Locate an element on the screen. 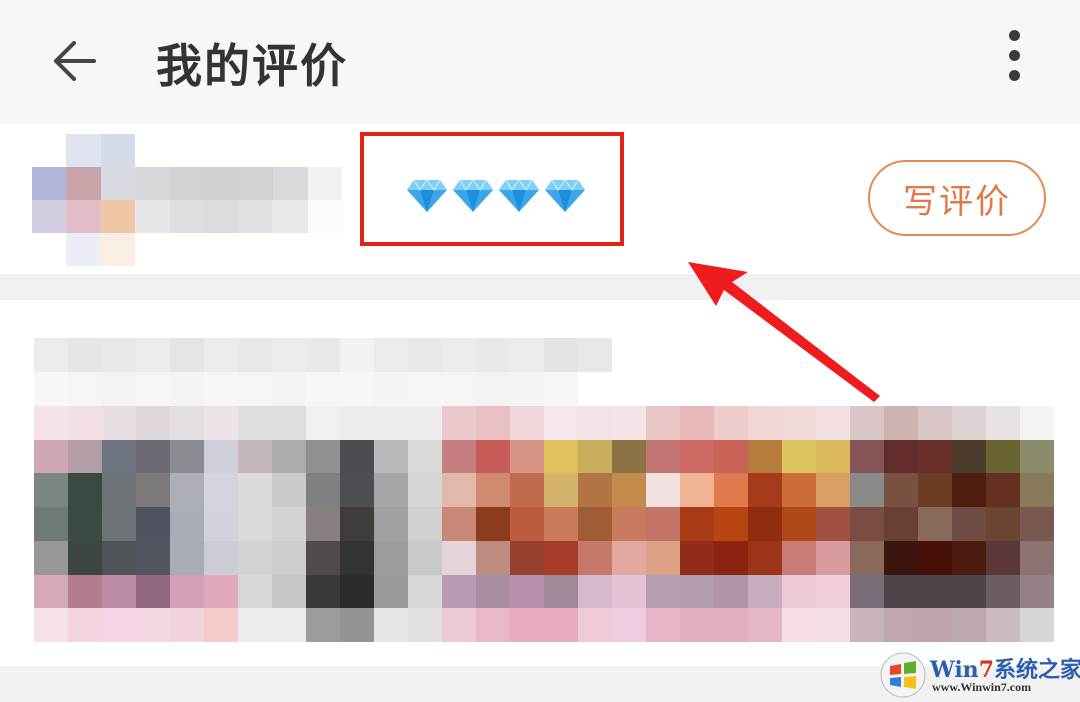 The image size is (1080, 702). product-thumbnail-pixelated is located at coordinates (187, 200).